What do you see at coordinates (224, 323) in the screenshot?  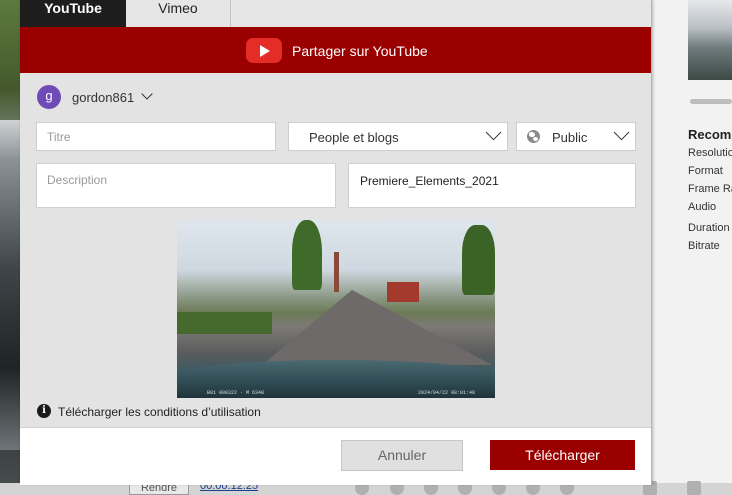 I see `preview-hedge` at bounding box center [224, 323].